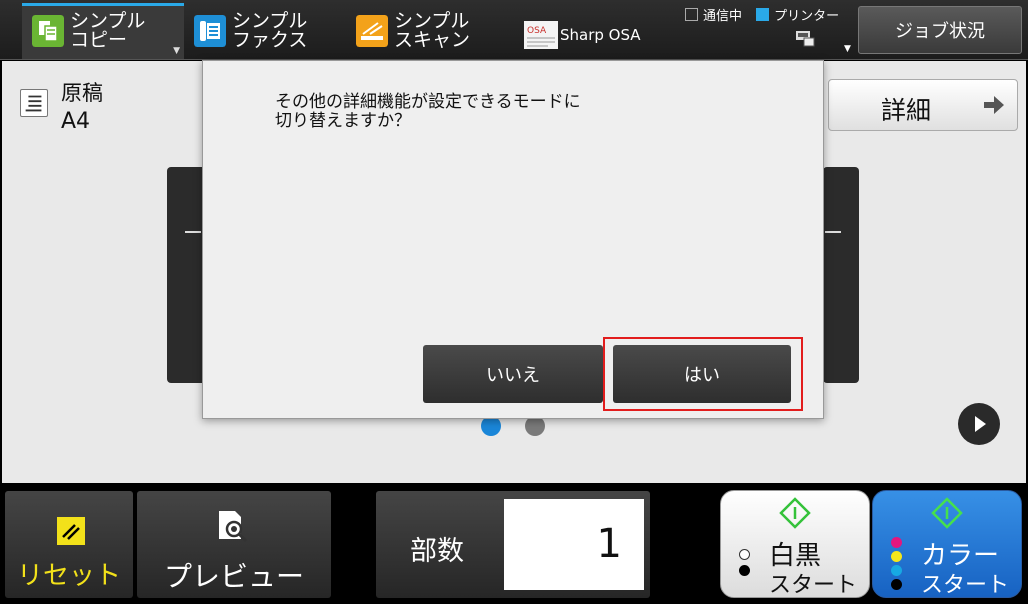 The height and width of the screenshot is (604, 1028). Describe the element at coordinates (270, 30) in the screenshot. I see `tab-simple-fax-label: シンプル ファクス` at that location.